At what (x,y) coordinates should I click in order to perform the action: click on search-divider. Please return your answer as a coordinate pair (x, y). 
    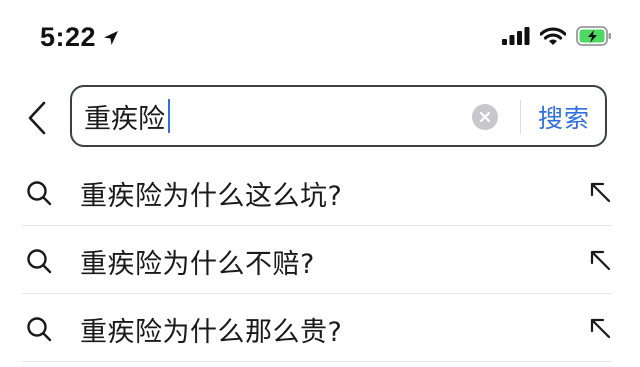
    Looking at the image, I should click on (520, 117).